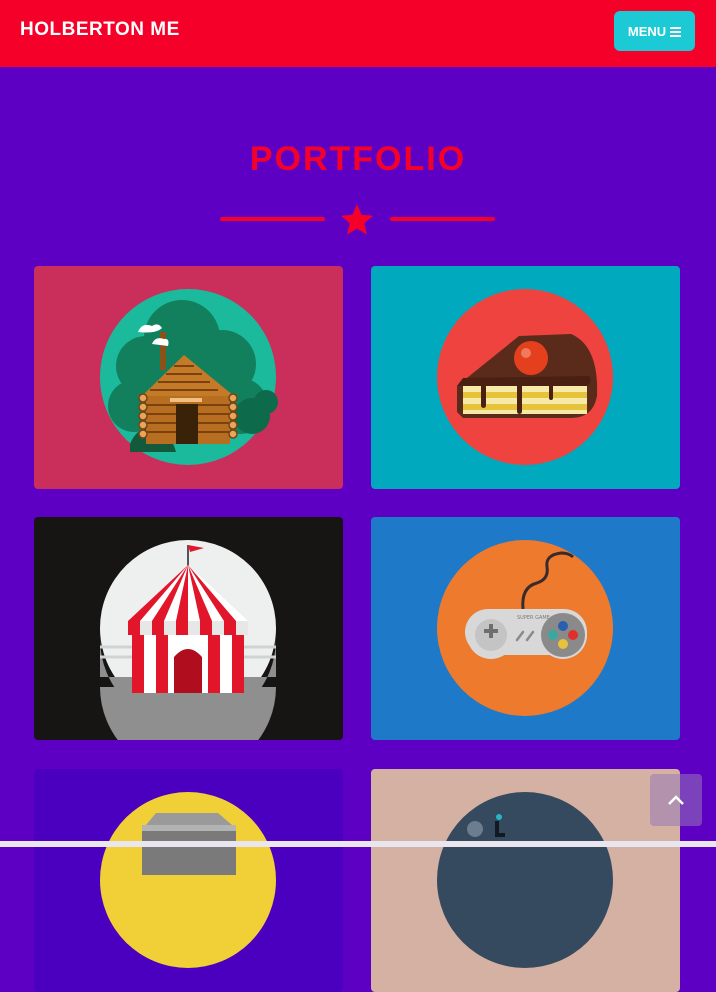 The height and width of the screenshot is (992, 716). Describe the element at coordinates (357, 219) in the screenshot. I see `star-icon` at that location.